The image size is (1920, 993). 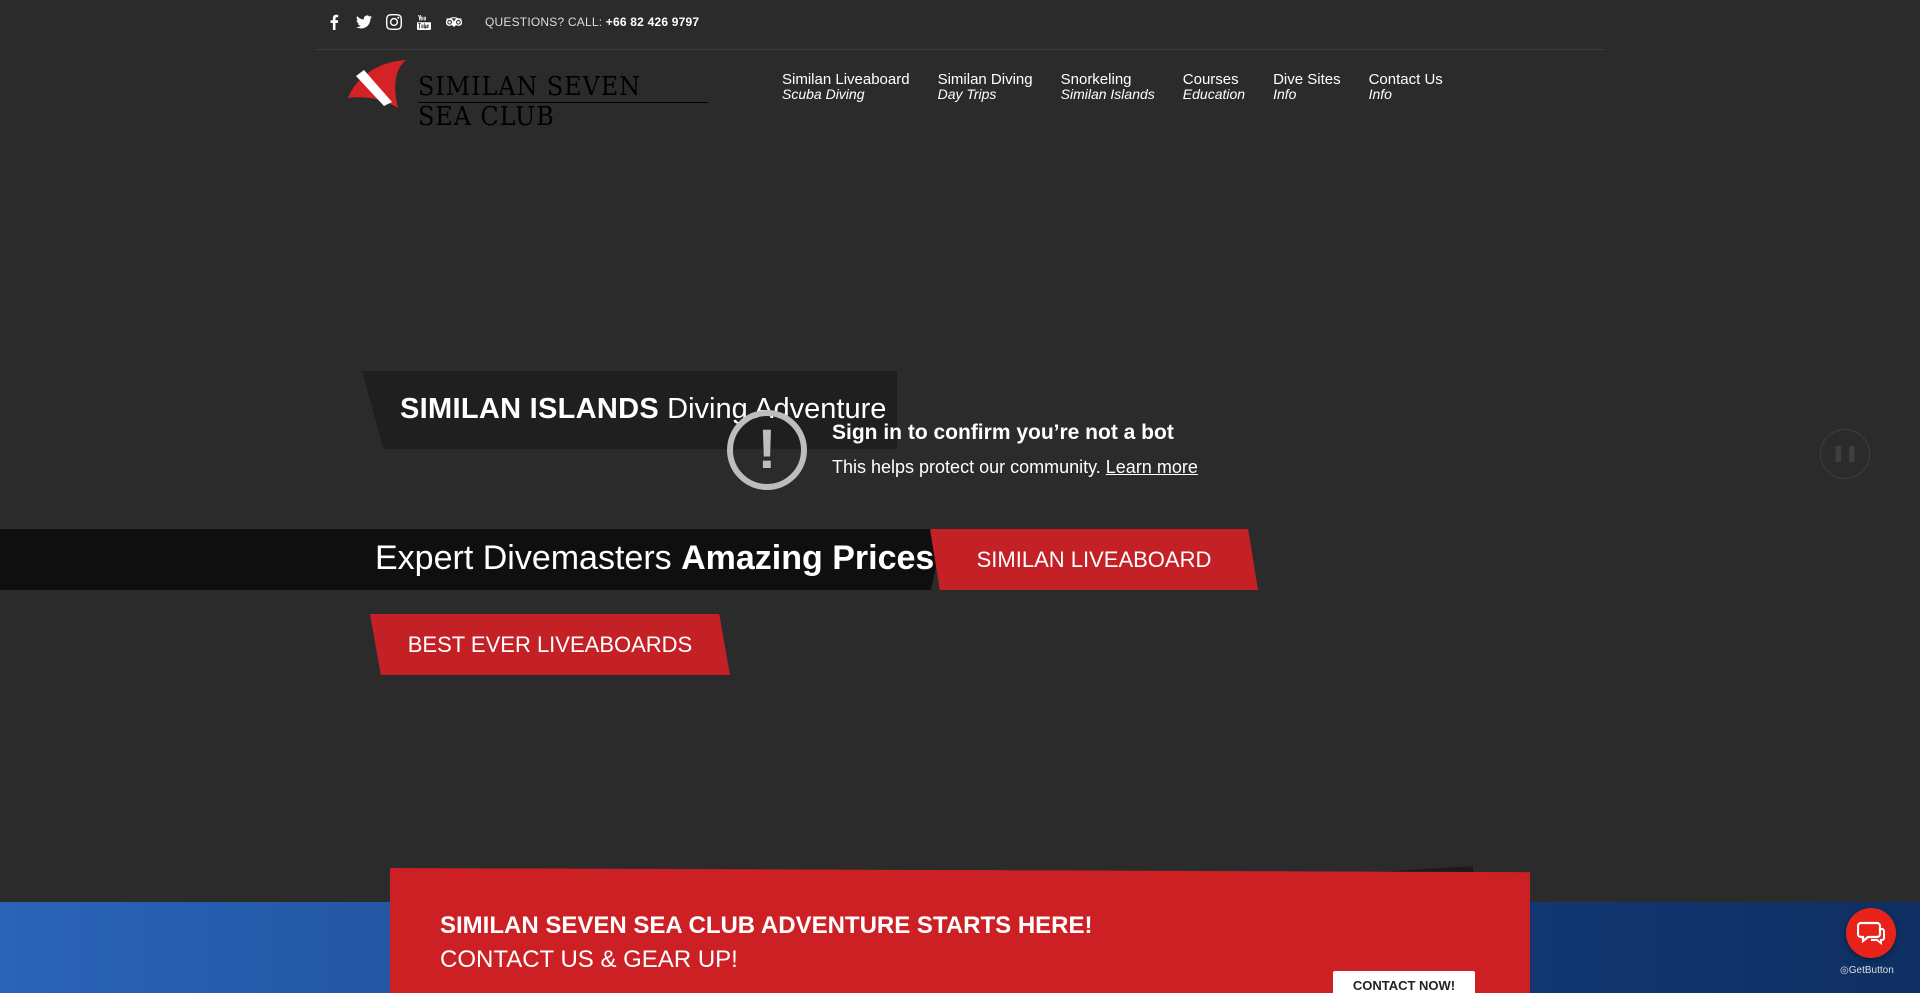 What do you see at coordinates (544, 22) in the screenshot?
I see `questions-label: QUESTIONS? CALL:` at bounding box center [544, 22].